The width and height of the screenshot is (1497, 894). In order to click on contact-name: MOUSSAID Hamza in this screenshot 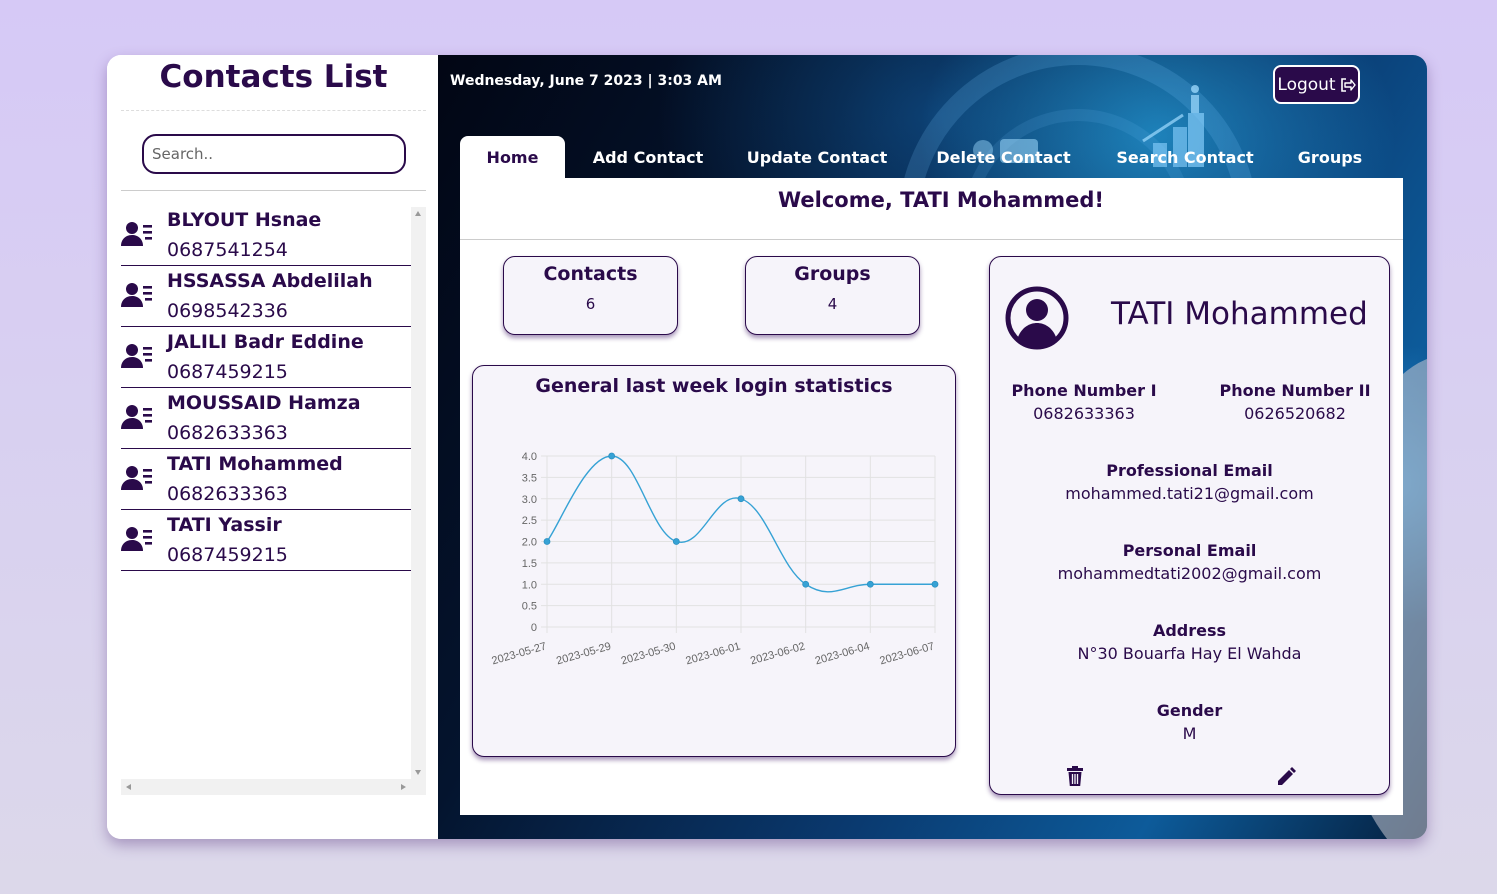, I will do `click(264, 403)`.